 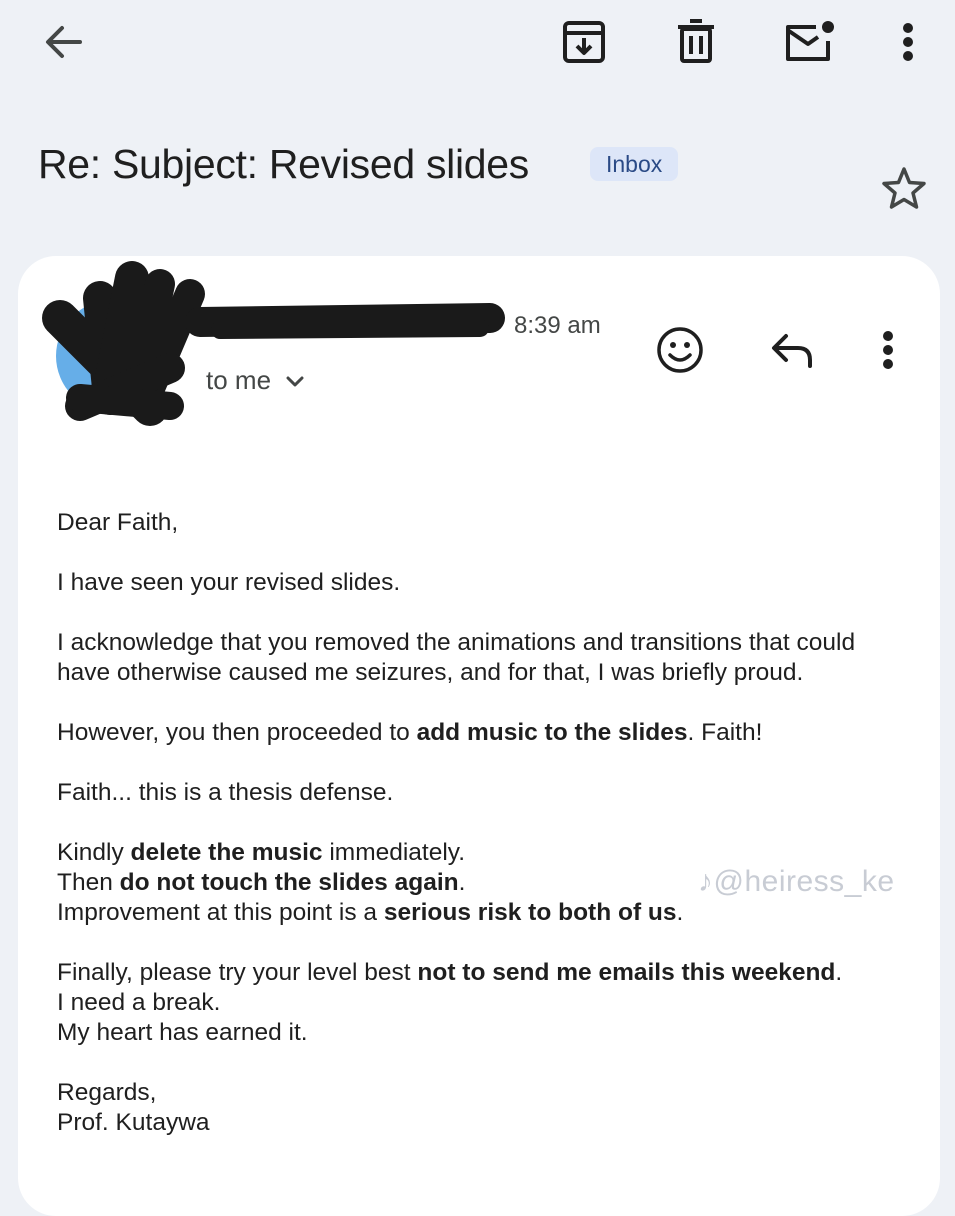 I want to click on tiktok-logo-icon: ♪, so click(x=706, y=881).